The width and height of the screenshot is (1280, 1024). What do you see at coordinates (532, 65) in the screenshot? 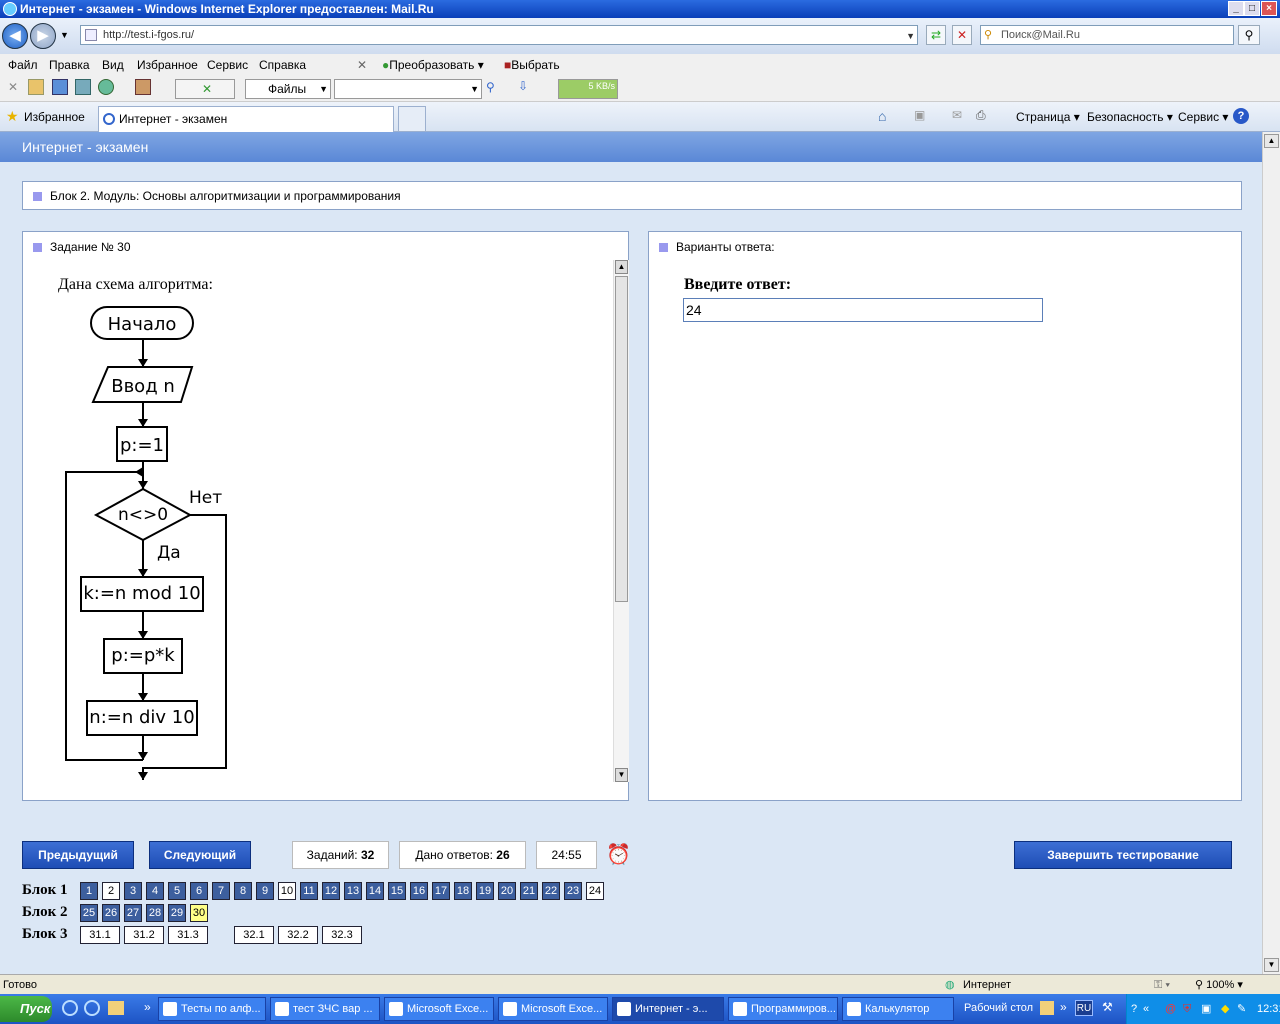
I see `select-button: ■Выбрать` at bounding box center [532, 65].